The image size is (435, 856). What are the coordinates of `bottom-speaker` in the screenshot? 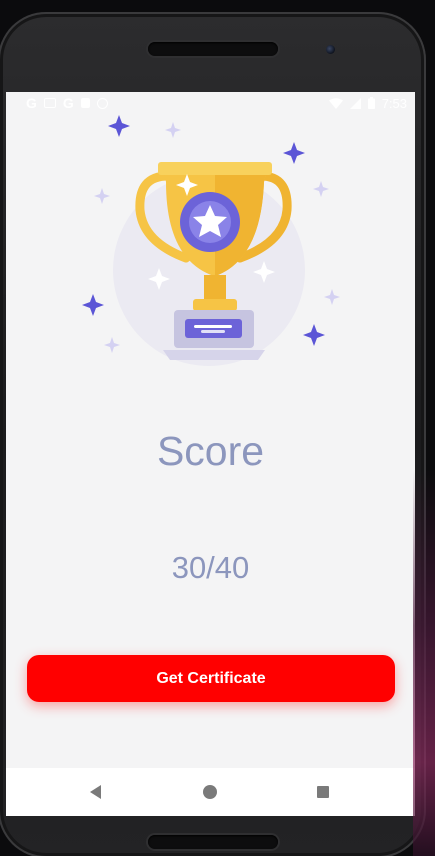 It's located at (213, 842).